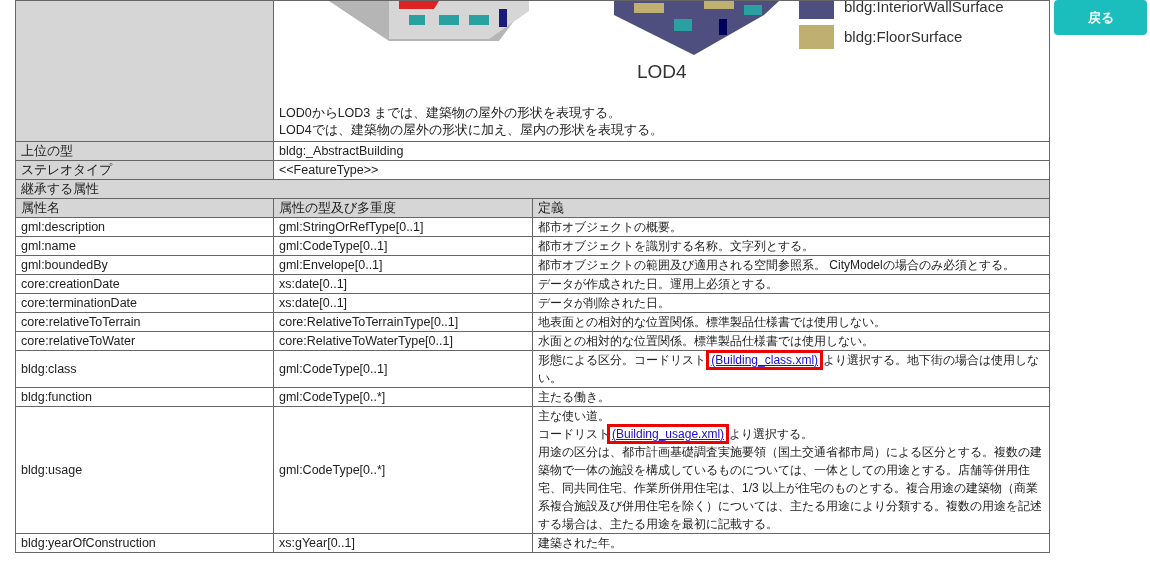  What do you see at coordinates (765, 360) in the screenshot?
I see `code-list-link: (Building_class.xml)` at bounding box center [765, 360].